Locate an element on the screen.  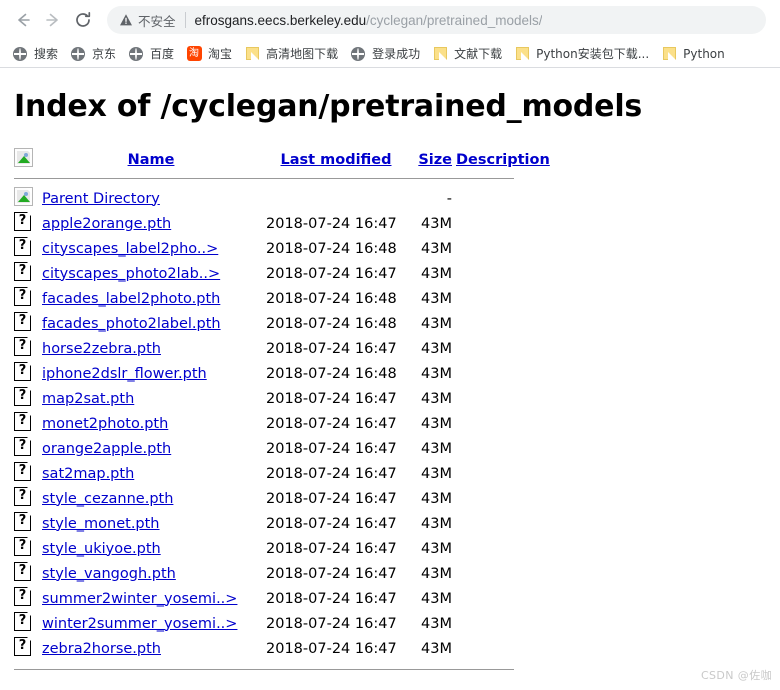
row-name-cell: cityscapes_label2pho..> is located at coordinates (154, 248).